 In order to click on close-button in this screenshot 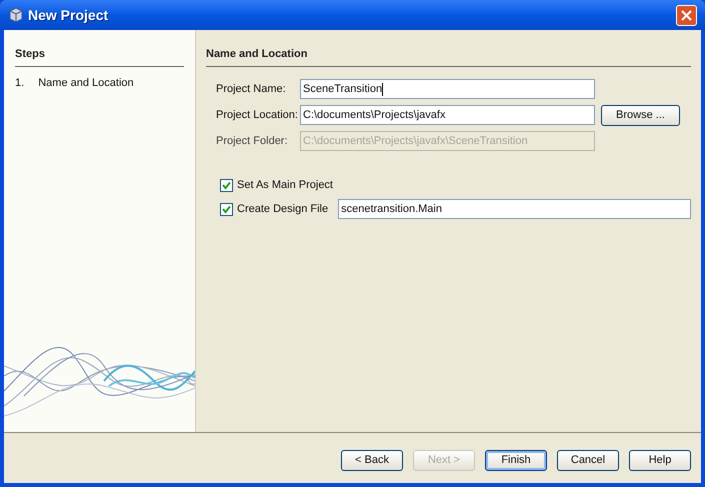, I will do `click(686, 15)`.